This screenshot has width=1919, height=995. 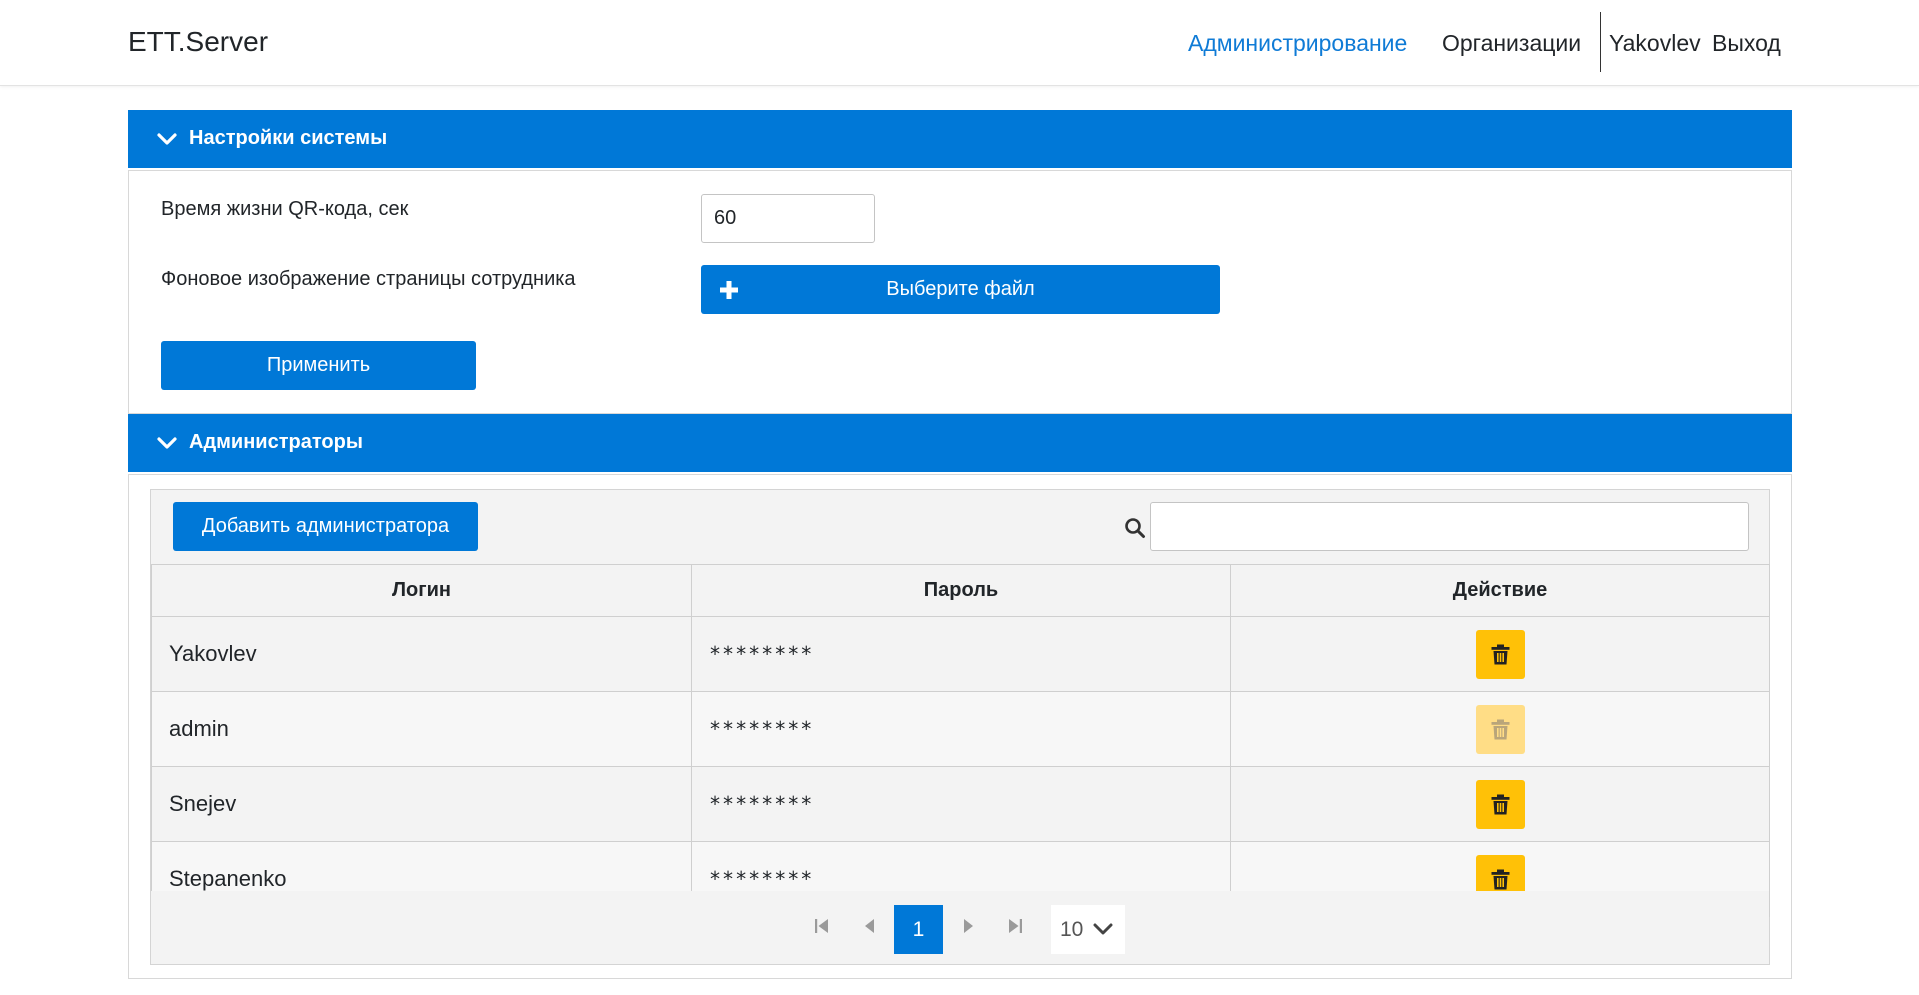 I want to click on pager: 1 10, so click(x=960, y=927).